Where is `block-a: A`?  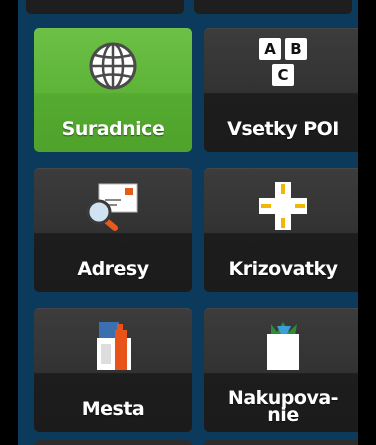
block-a: A is located at coordinates (270, 49).